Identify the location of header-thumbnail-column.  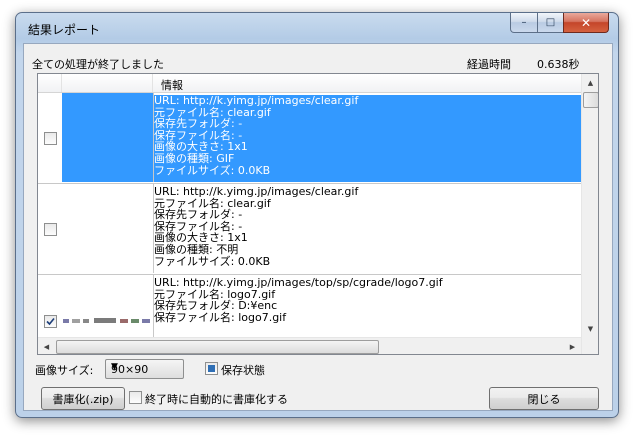
(107, 83).